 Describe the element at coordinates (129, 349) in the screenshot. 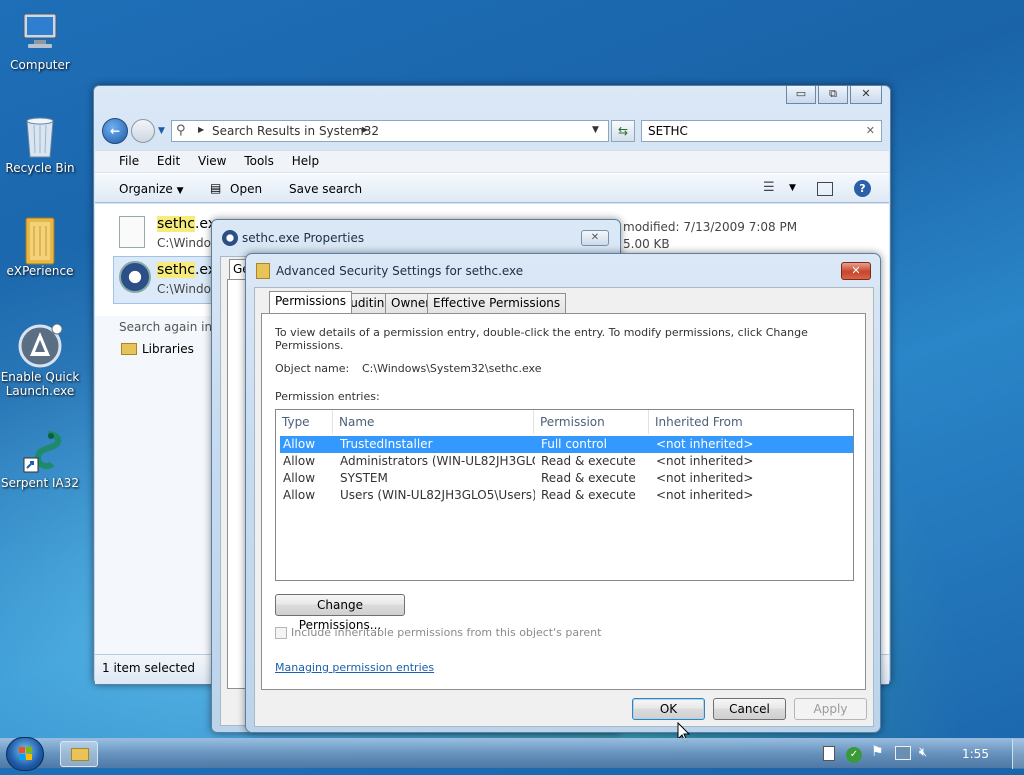

I see `libraries-icon` at that location.